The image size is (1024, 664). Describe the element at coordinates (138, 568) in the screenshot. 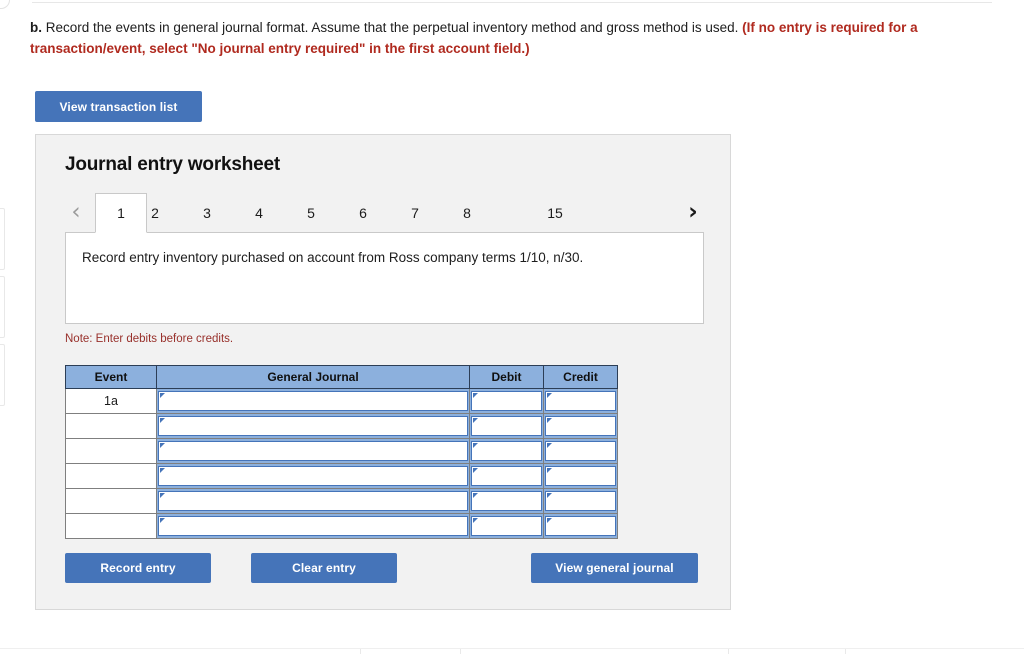

I see `record-entry-button: Record entry` at that location.